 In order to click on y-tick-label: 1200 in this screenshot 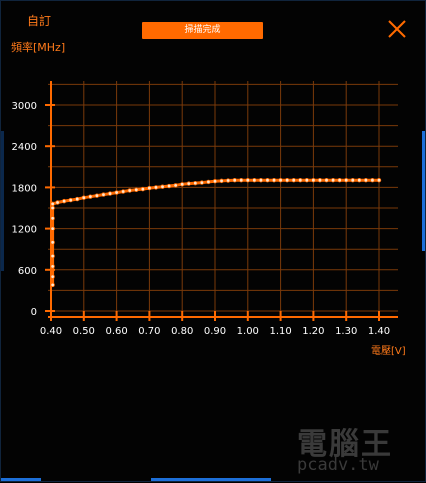, I will do `click(24, 230)`.